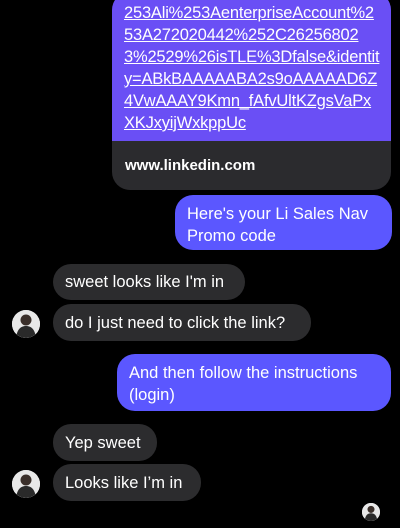 The image size is (400, 528). I want to click on message-bubble-received: Yep sweet, so click(105, 442).